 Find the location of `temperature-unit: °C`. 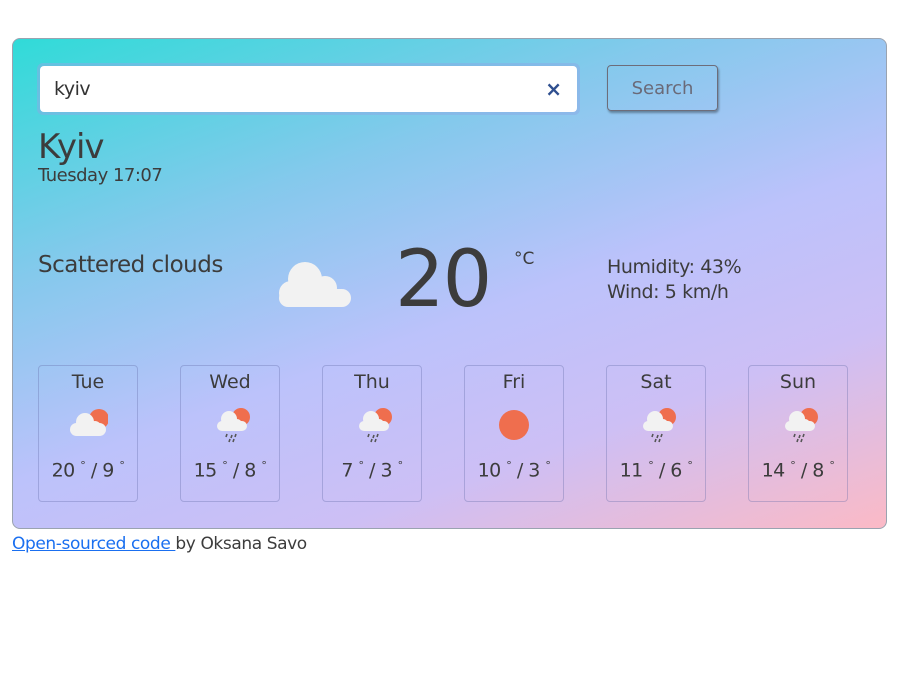

temperature-unit: °C is located at coordinates (524, 259).